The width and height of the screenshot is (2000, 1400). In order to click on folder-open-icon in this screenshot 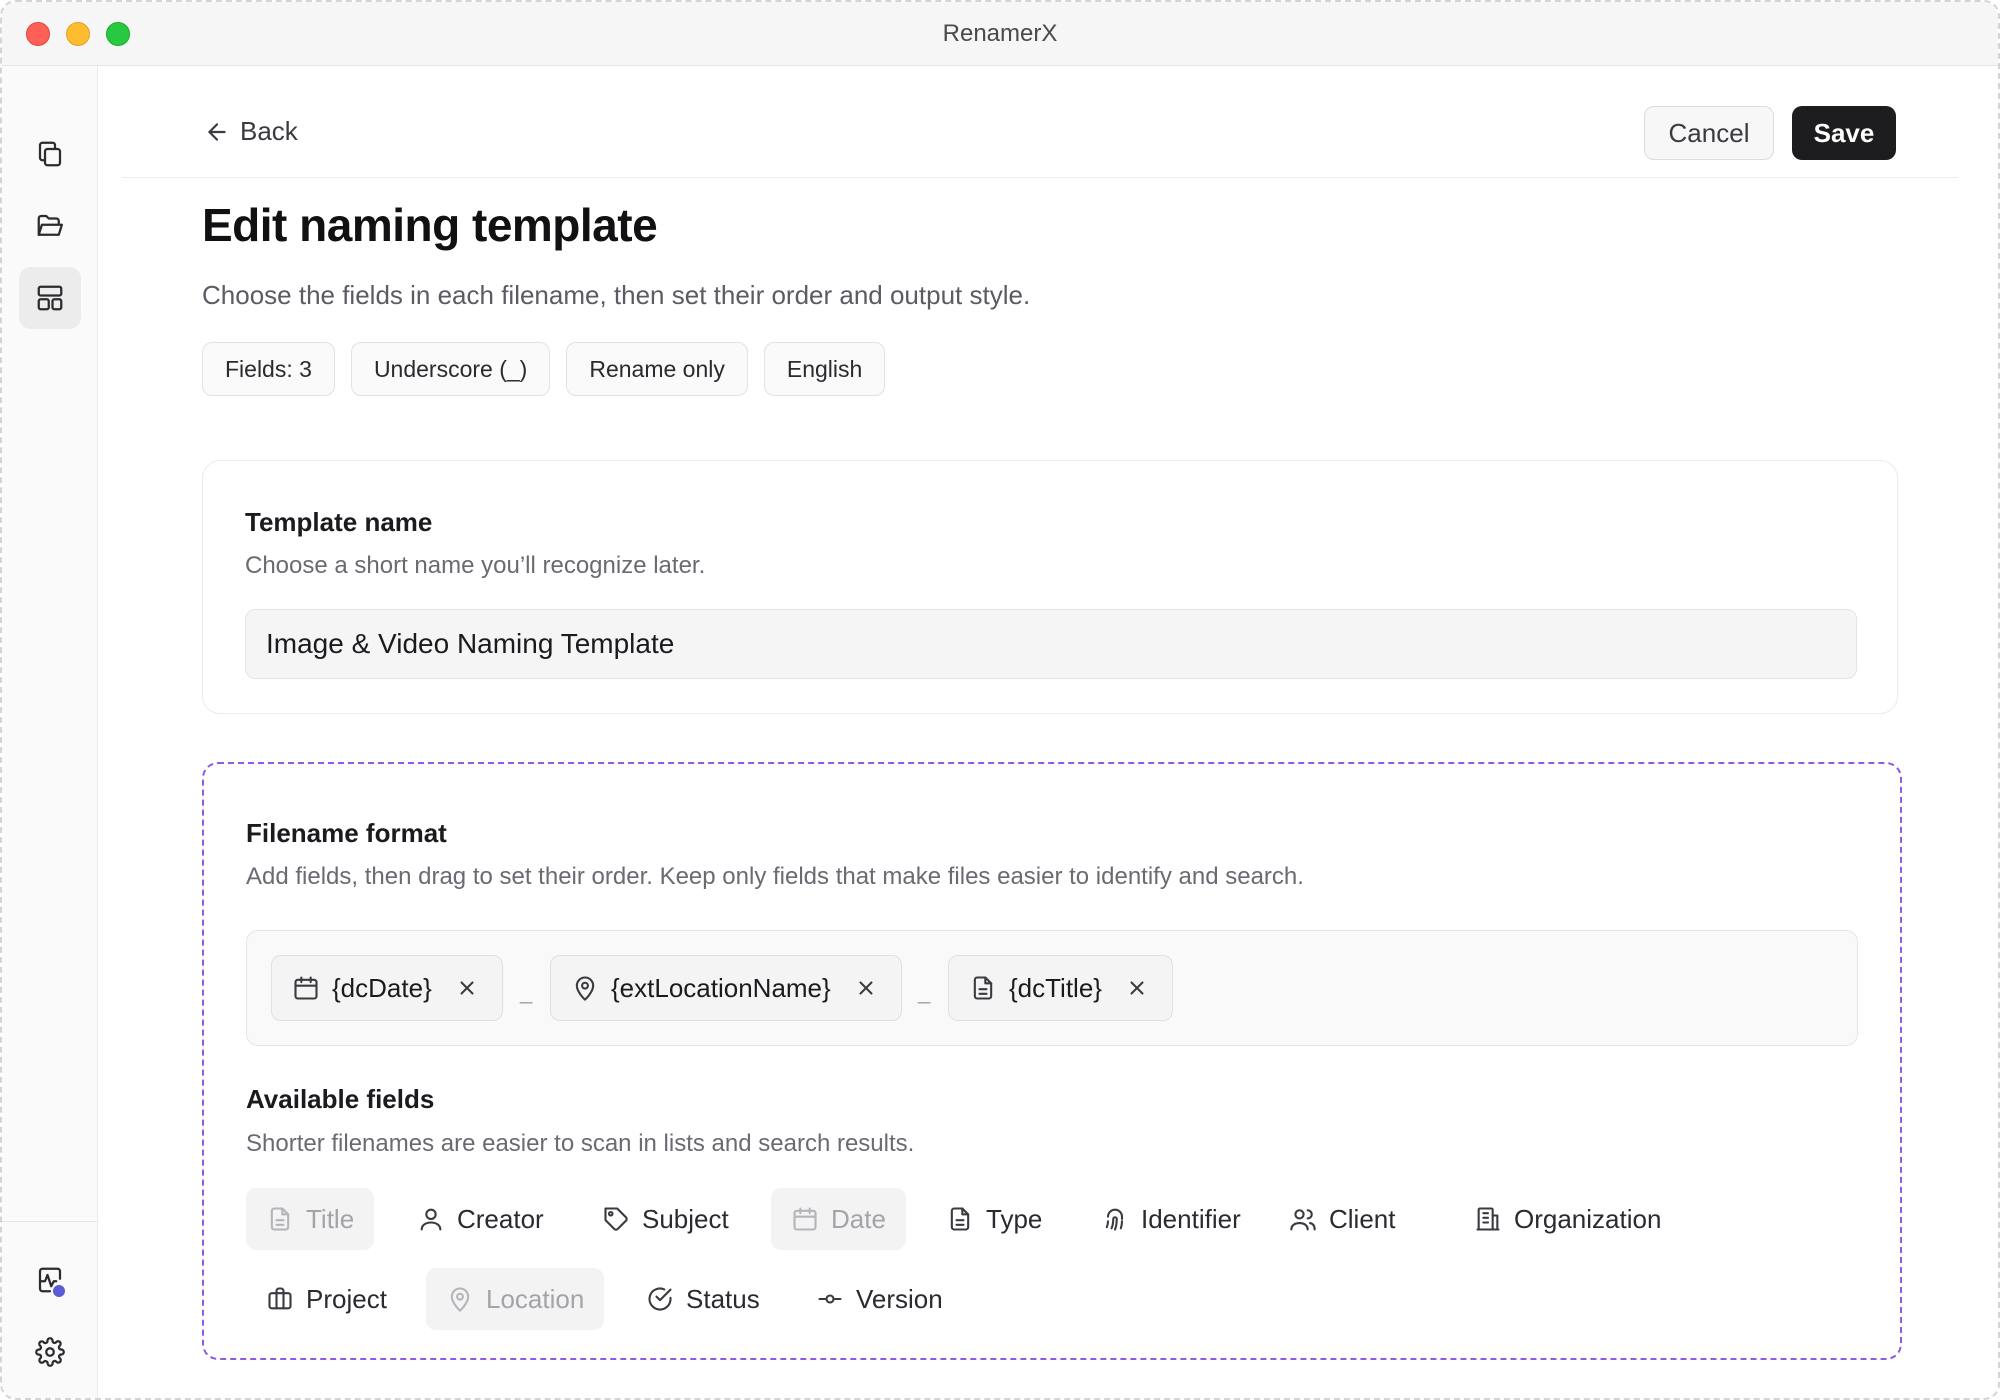, I will do `click(50, 225)`.